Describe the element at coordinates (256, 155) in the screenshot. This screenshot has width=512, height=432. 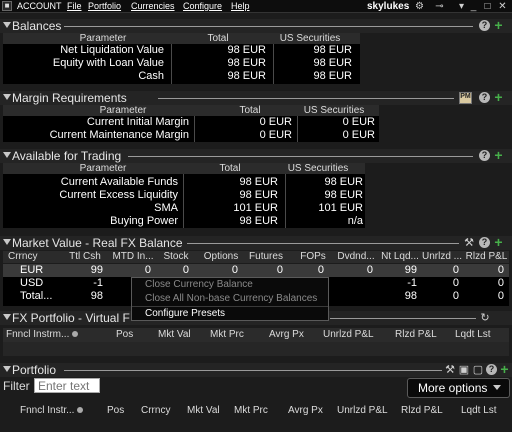
I see `trading-section-header: Available for Trading ? +` at that location.